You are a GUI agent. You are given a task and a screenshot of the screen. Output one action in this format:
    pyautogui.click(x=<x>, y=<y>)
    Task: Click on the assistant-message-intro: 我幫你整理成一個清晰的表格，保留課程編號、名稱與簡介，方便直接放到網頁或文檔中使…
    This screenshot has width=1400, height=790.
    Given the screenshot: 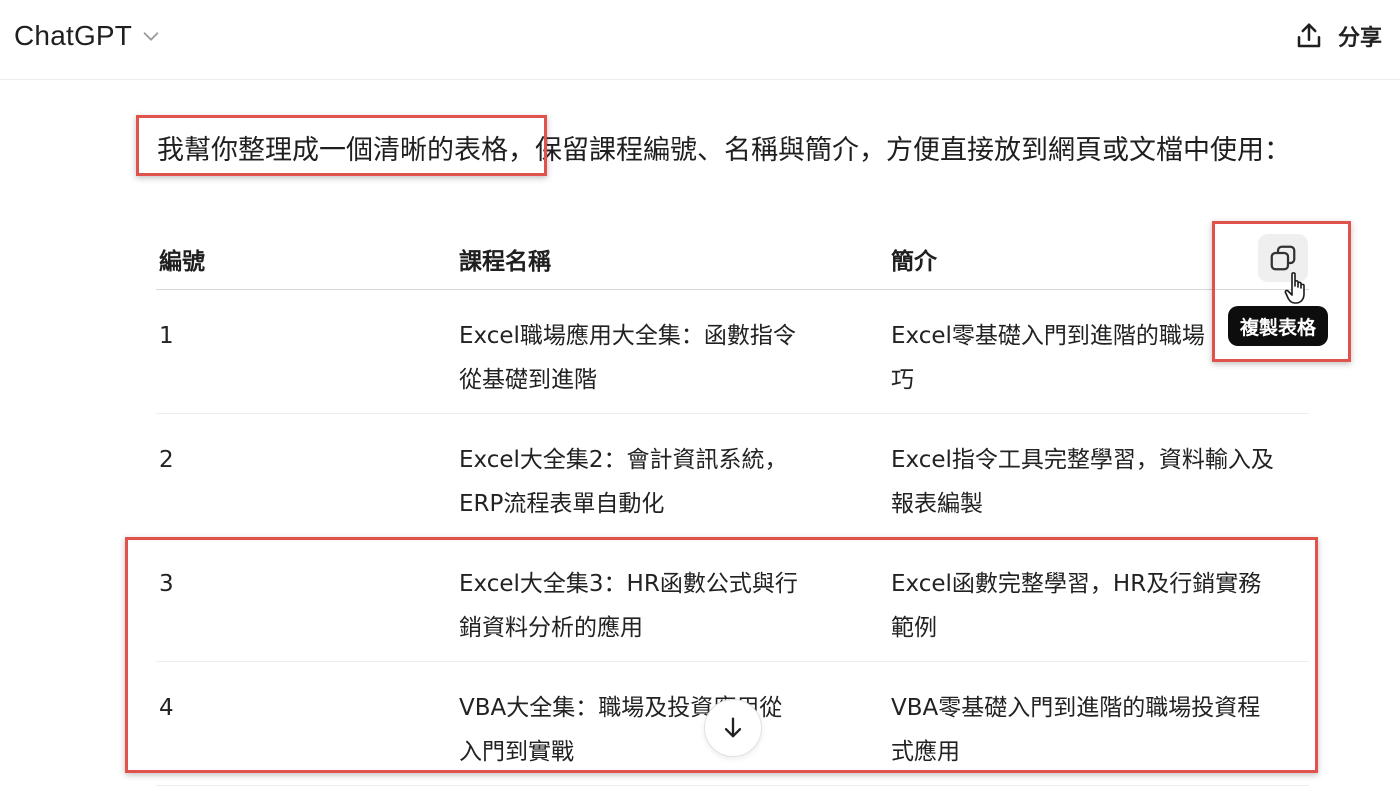 What is the action you would take?
    pyautogui.click(x=737, y=151)
    